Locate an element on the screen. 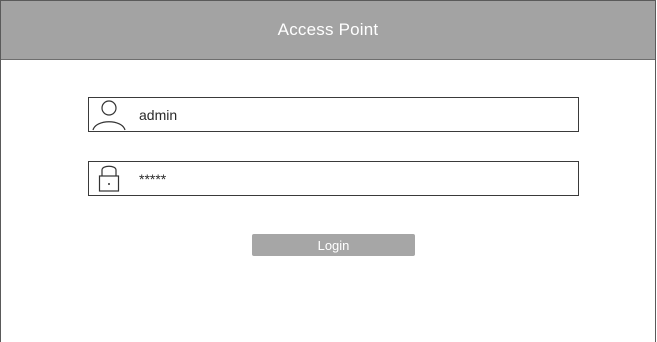  password-input is located at coordinates (353, 178).